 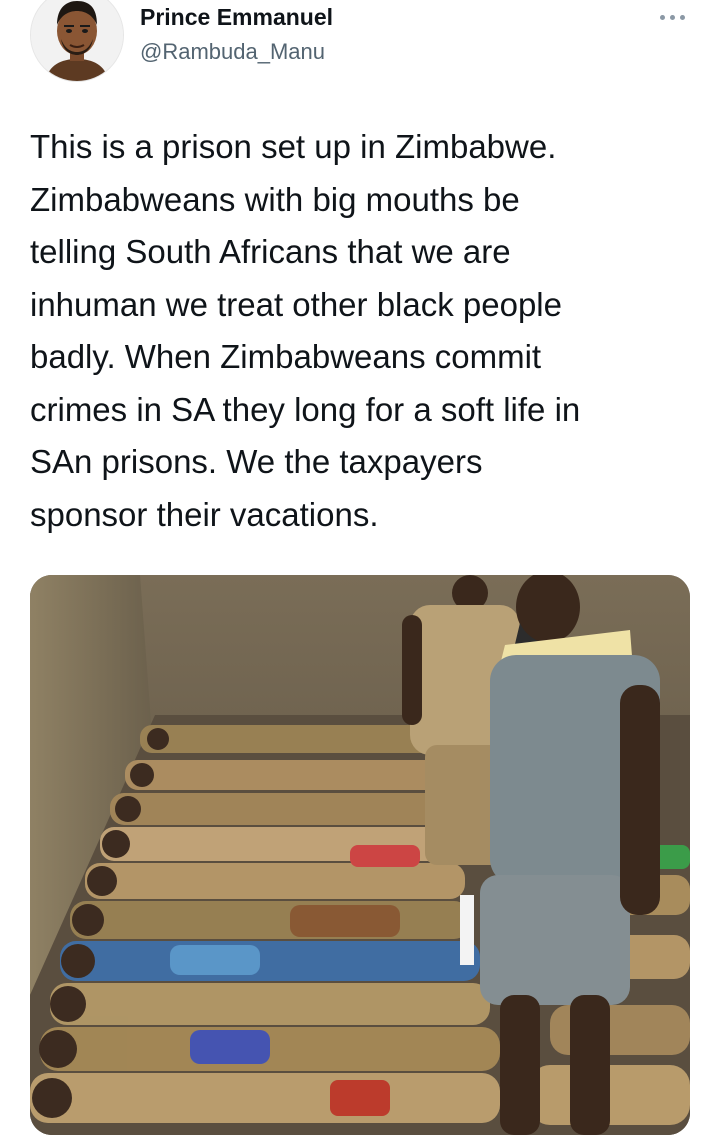 What do you see at coordinates (360, 45) in the screenshot?
I see `tweet-header: Prince Emmanuel @Rambuda_Manu` at bounding box center [360, 45].